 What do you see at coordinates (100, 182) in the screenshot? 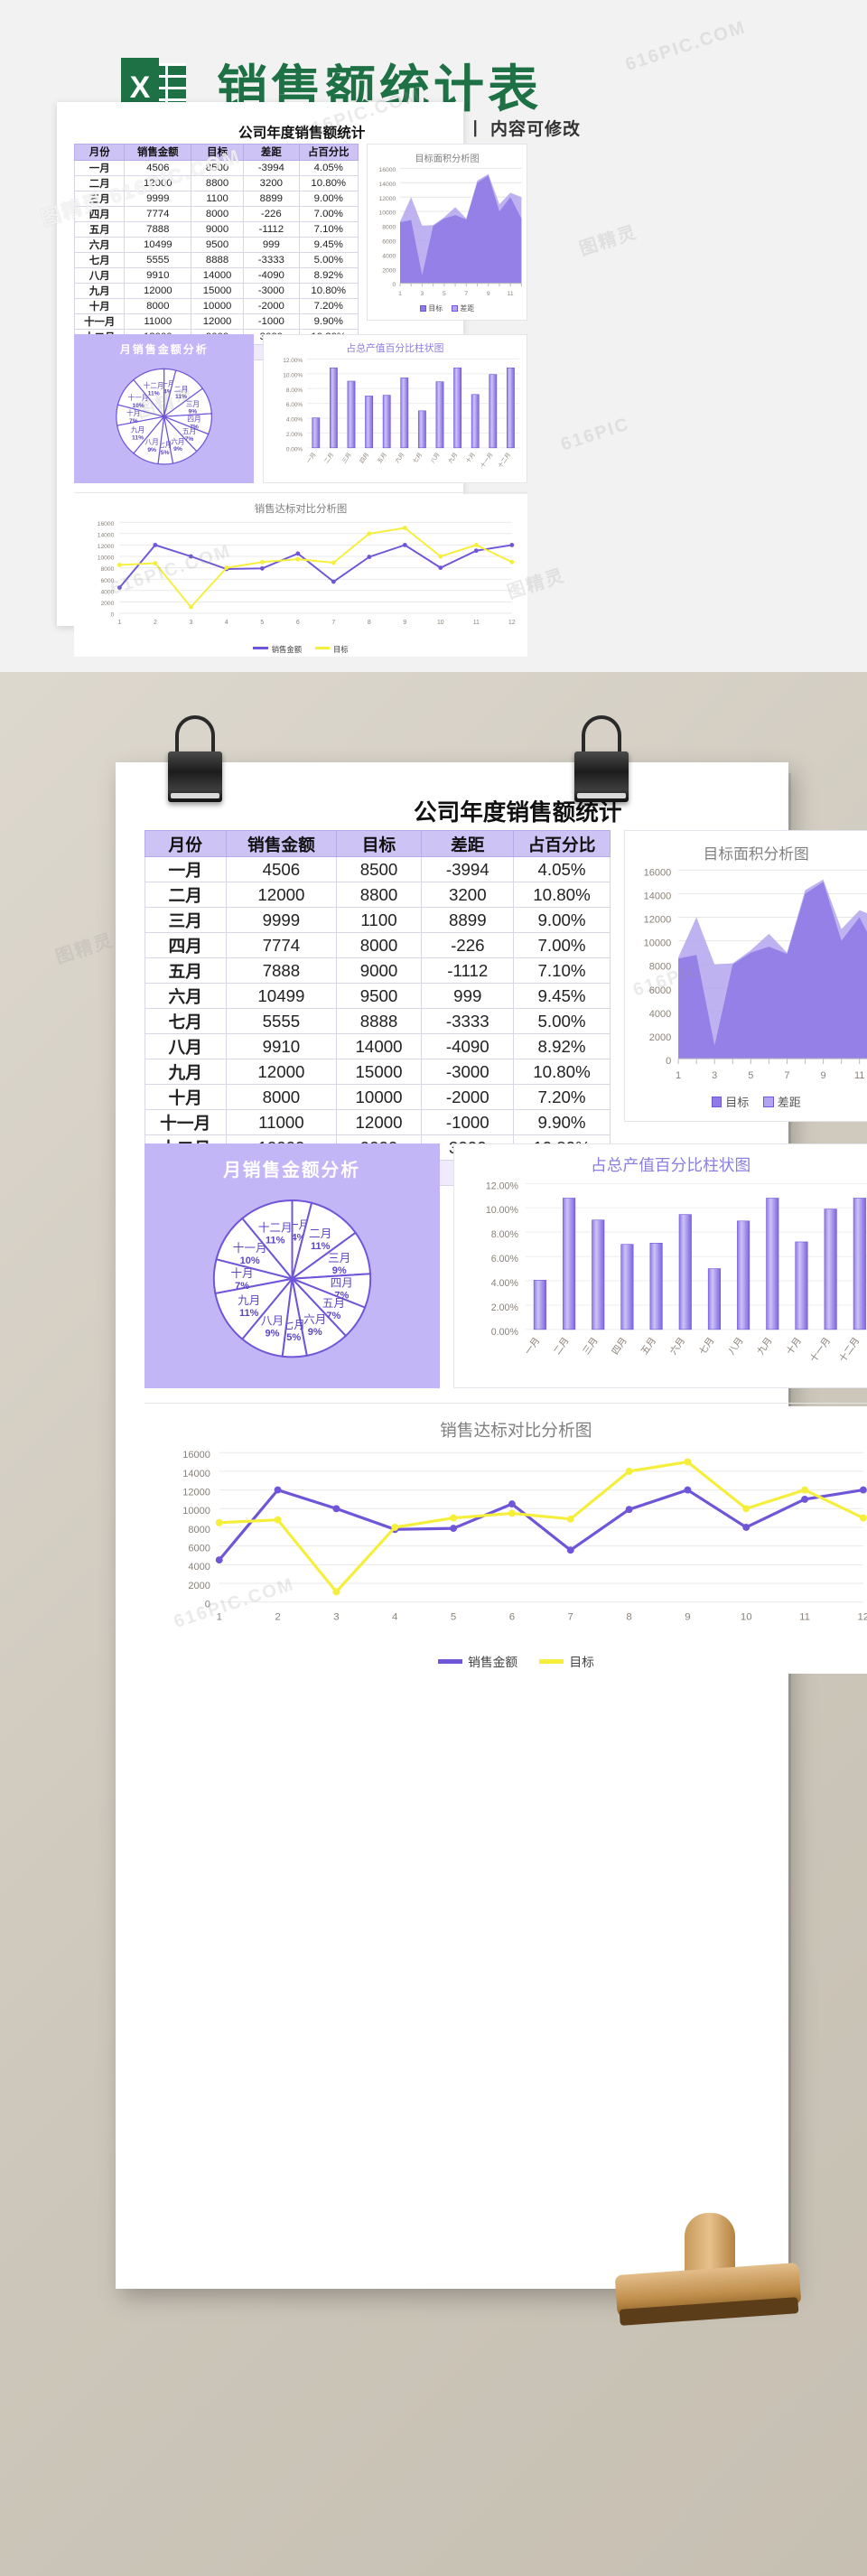
I see `cell-month: 二月` at bounding box center [100, 182].